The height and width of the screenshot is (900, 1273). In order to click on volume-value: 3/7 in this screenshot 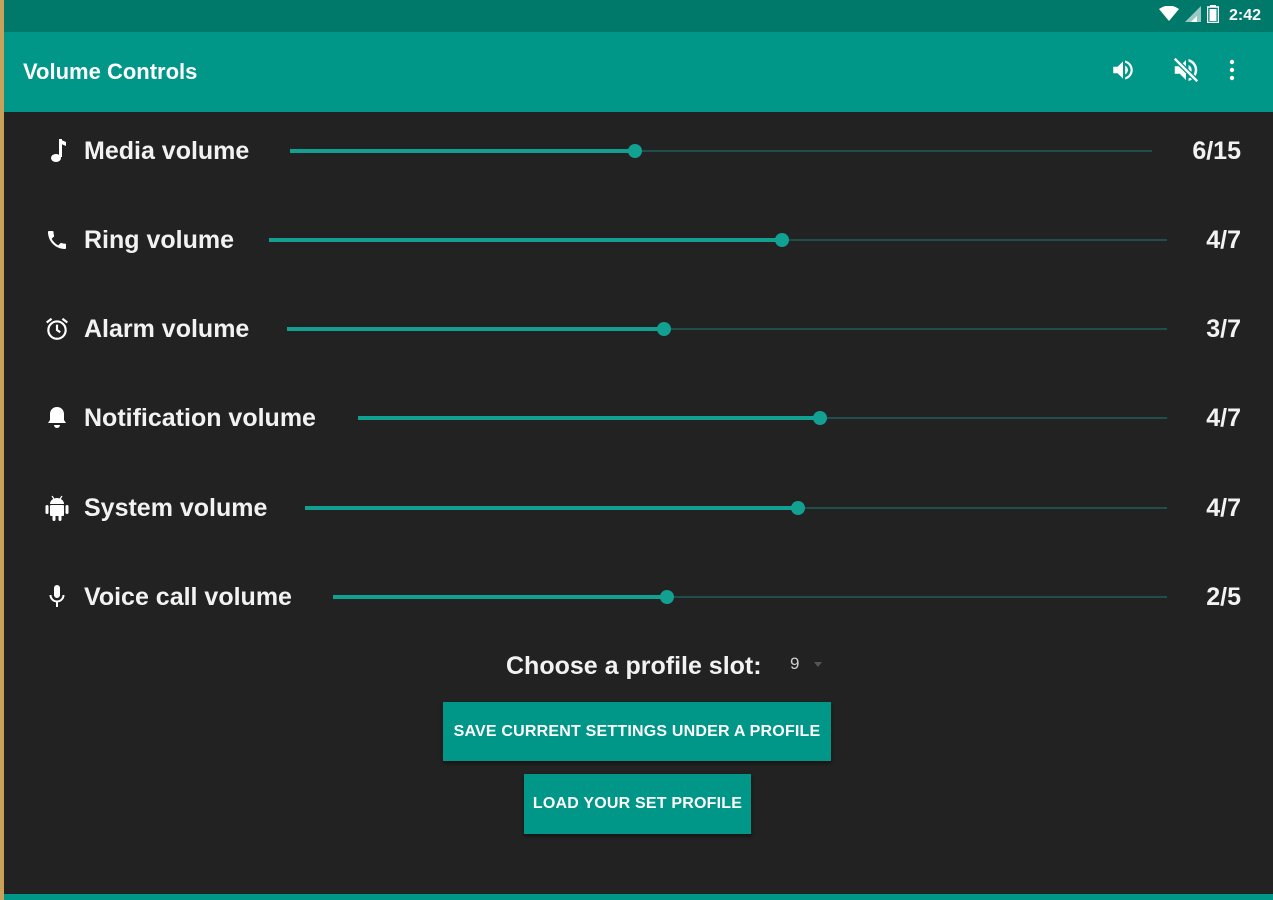, I will do `click(1223, 329)`.